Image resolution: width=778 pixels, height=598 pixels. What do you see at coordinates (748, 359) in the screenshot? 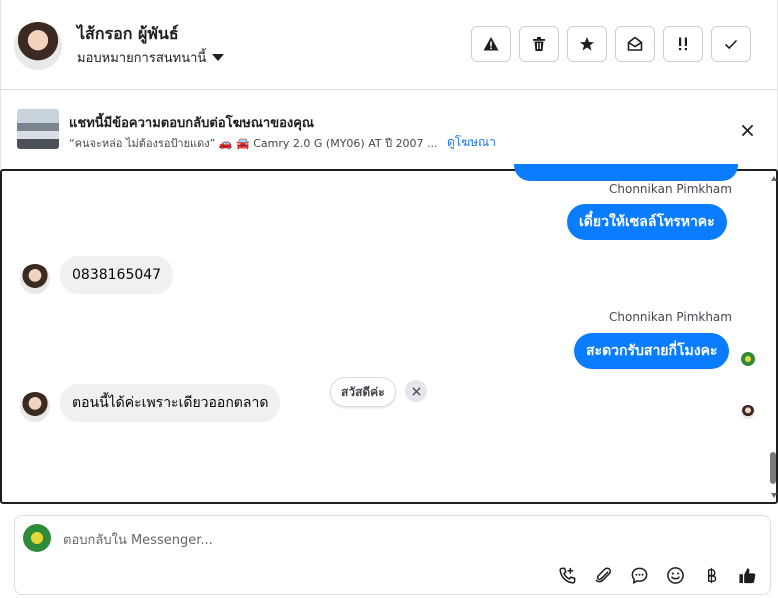
I see `page-read-receipt` at bounding box center [748, 359].